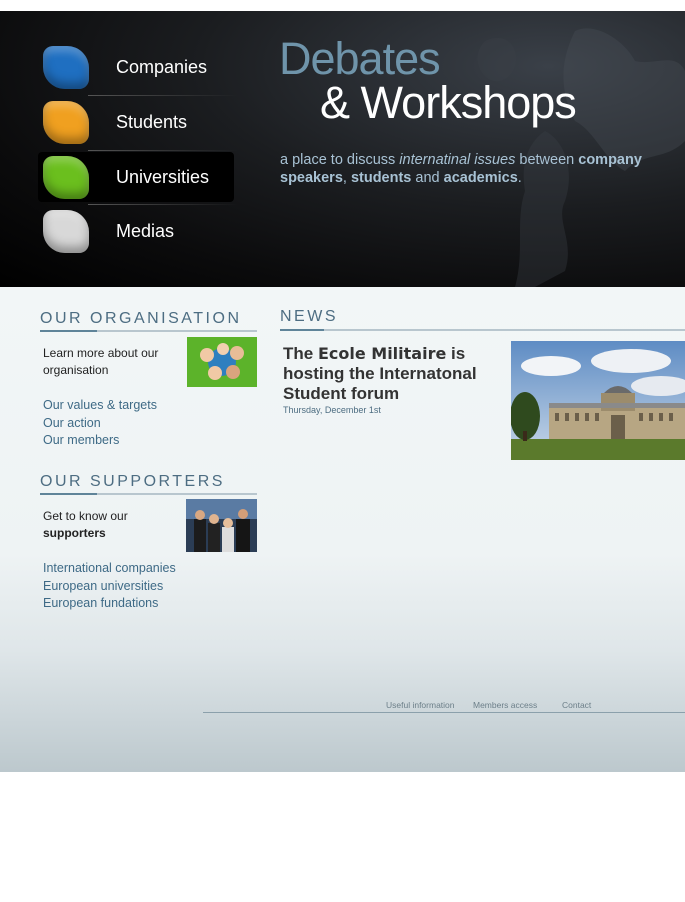  I want to click on supporters-thumbnail, so click(221, 525).